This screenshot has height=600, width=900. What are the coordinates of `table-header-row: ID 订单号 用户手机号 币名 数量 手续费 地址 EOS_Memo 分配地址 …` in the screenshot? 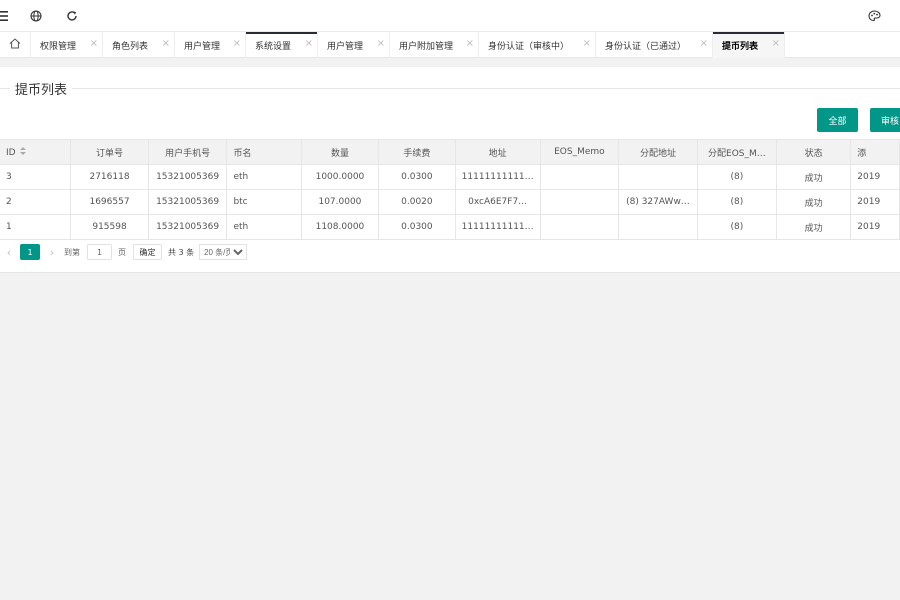 It's located at (450, 152).